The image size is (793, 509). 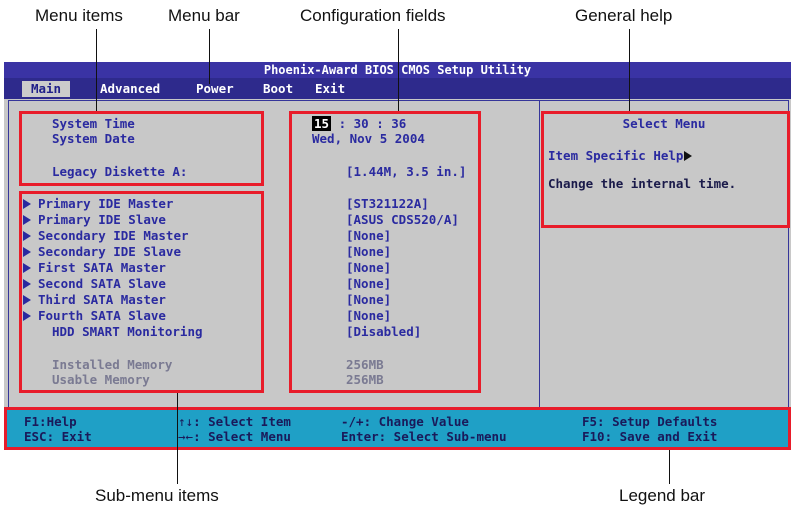 I want to click on callout-general-help: General help, so click(x=624, y=15).